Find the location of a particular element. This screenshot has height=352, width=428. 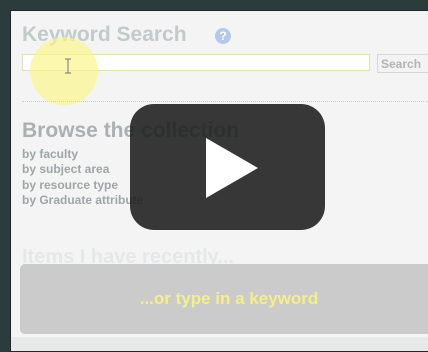

search-button: Search is located at coordinates (402, 63).